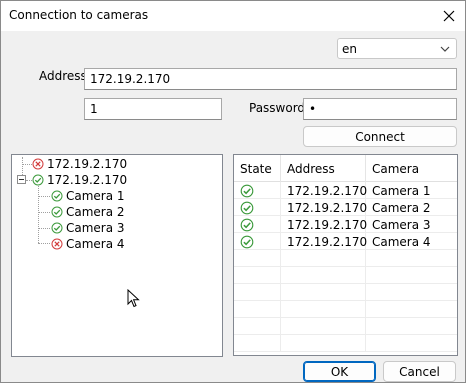  What do you see at coordinates (95, 196) in the screenshot?
I see `tree-node-label: Camera 1` at bounding box center [95, 196].